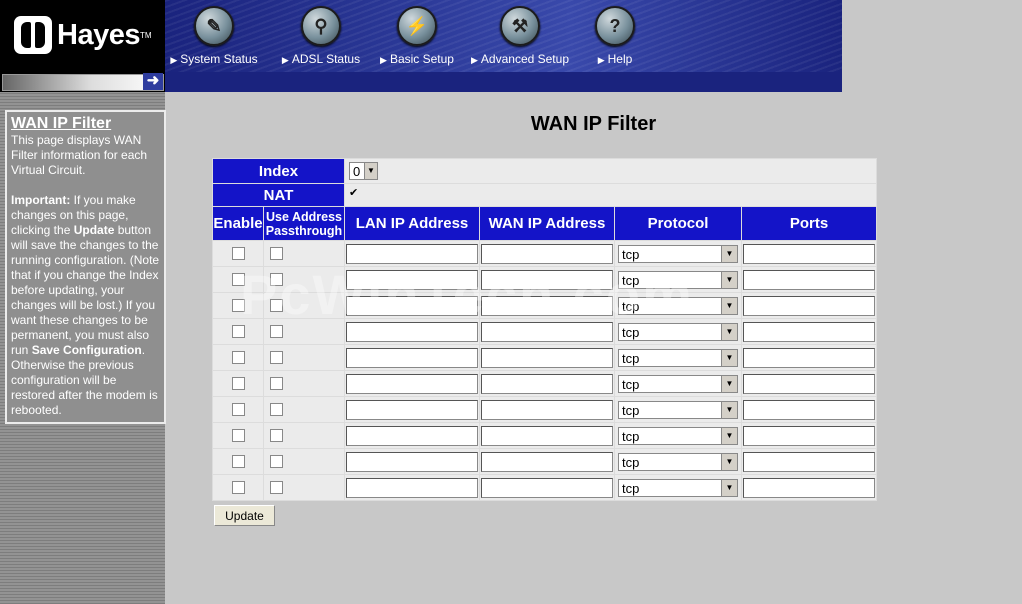 The image size is (1022, 604). I want to click on plug-icon: ⚡, so click(417, 26).